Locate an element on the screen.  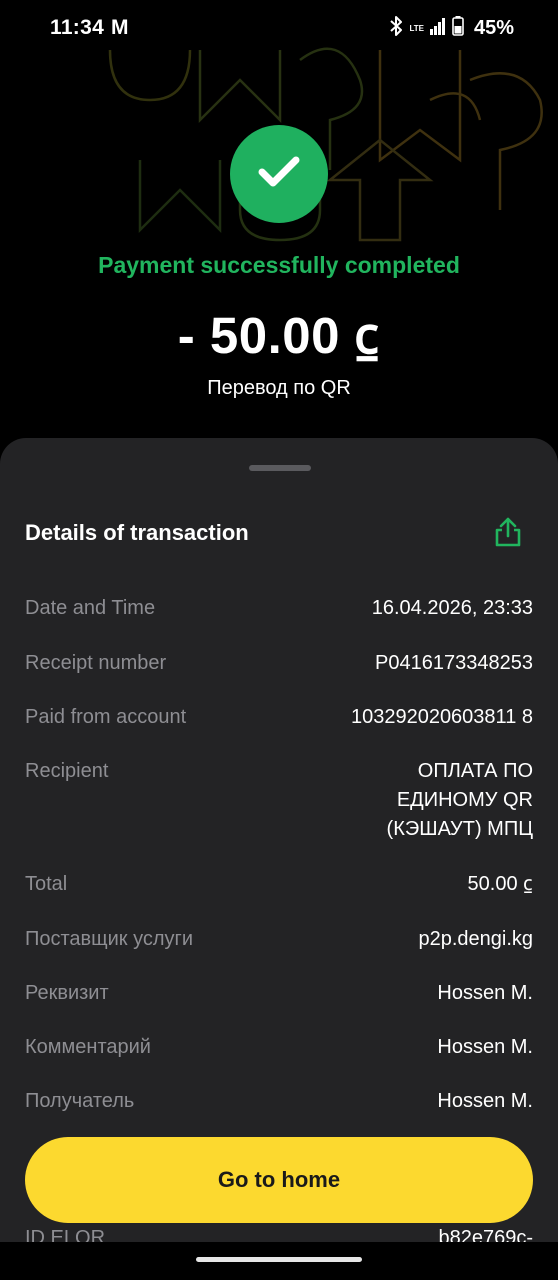
check-icon is located at coordinates (279, 174).